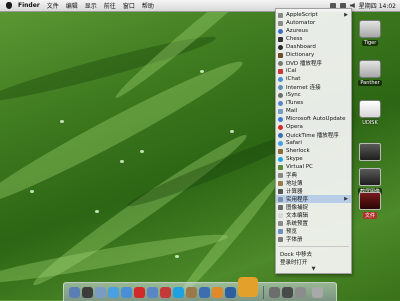 Image resolution: width=400 pixels, height=301 pixels. What do you see at coordinates (313, 127) in the screenshot?
I see `menu-item-opera: Opera` at bounding box center [313, 127].